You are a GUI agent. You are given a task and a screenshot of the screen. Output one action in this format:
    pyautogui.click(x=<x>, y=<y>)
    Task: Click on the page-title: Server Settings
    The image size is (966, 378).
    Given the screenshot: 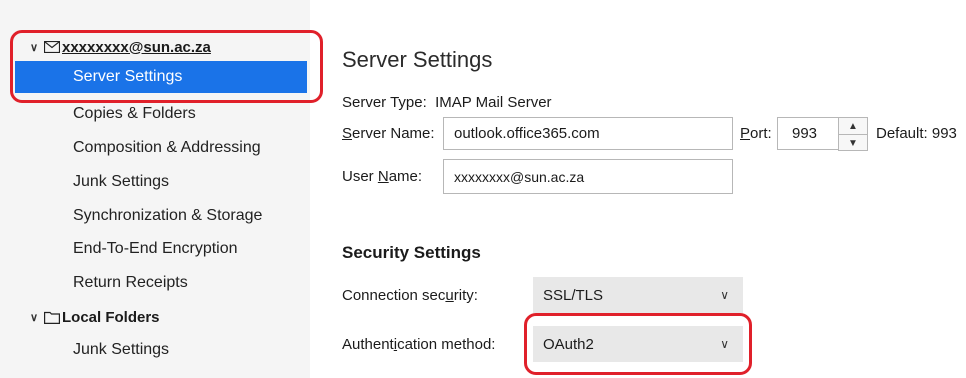 What is the action you would take?
    pyautogui.click(x=417, y=59)
    